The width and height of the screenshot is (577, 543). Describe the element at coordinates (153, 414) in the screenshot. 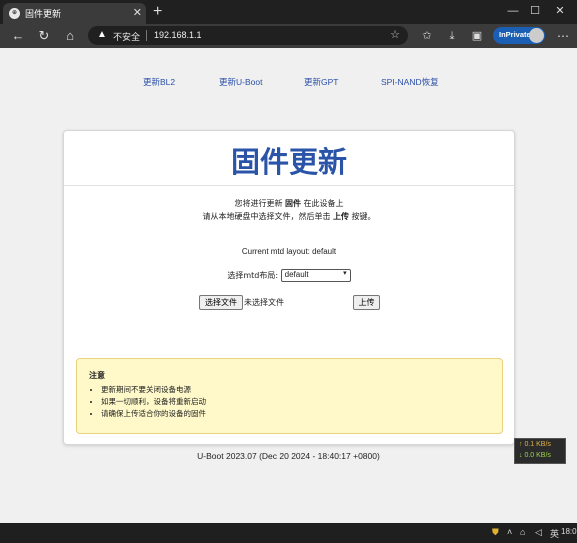

I see `list-item: 请确保上传适合你的设备的固件` at that location.